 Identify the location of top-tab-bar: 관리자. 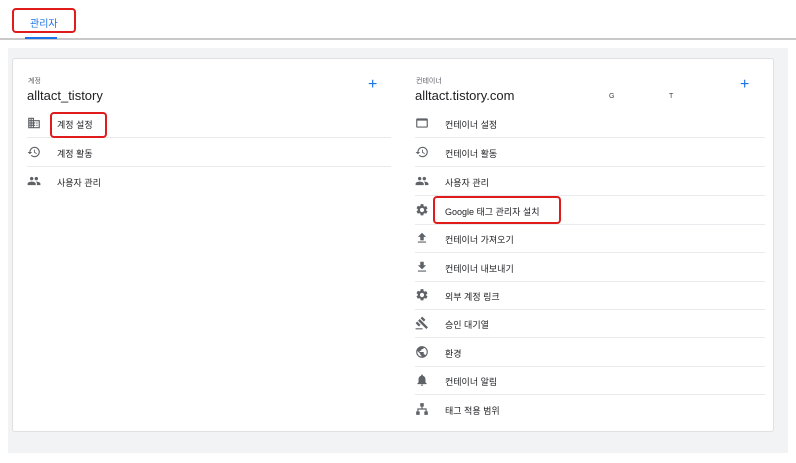
(398, 20).